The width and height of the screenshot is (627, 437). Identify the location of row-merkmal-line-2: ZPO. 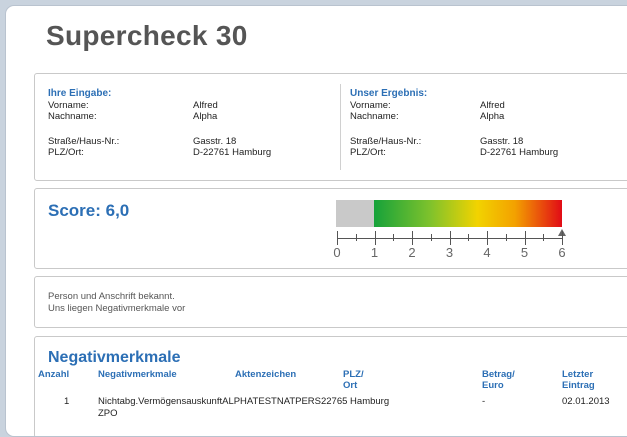
(108, 413).